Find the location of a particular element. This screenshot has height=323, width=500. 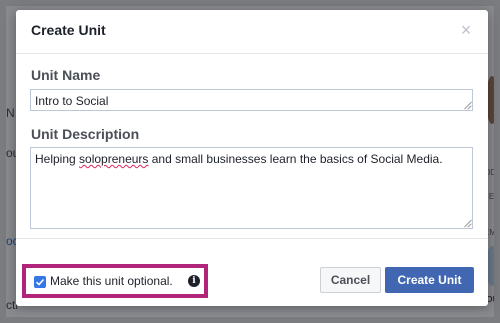

close-icon: × is located at coordinates (466, 30).